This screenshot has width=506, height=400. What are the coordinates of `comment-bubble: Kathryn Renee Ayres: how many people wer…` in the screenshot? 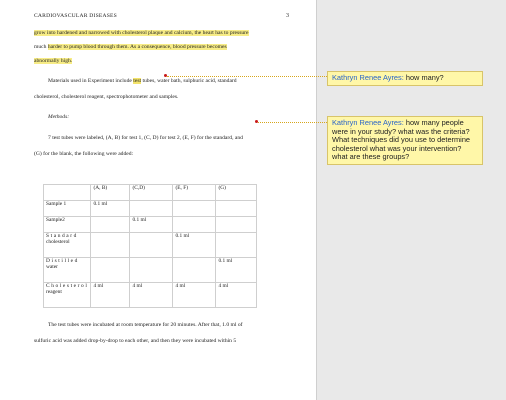 It's located at (405, 140).